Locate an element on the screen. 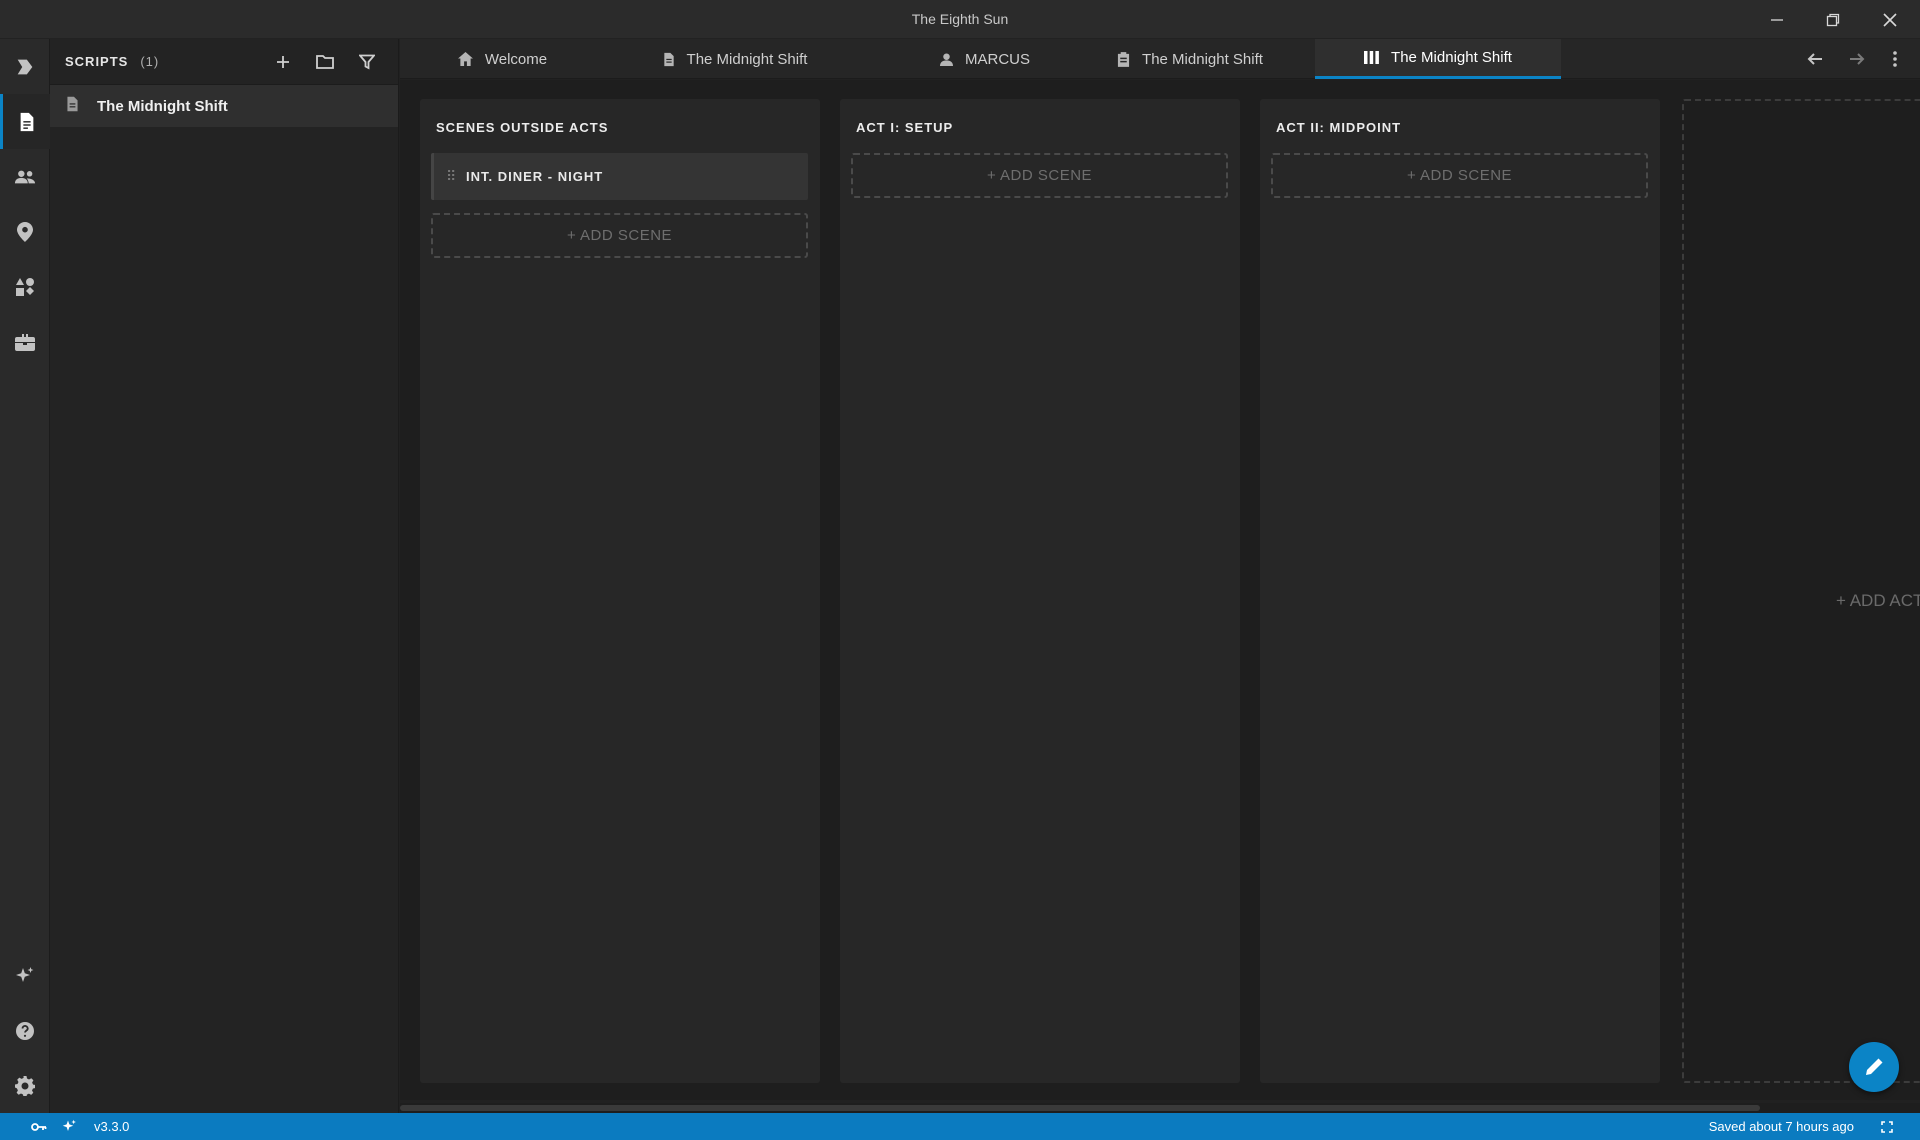 This screenshot has height=1140, width=1920. plus-icon is located at coordinates (283, 61).